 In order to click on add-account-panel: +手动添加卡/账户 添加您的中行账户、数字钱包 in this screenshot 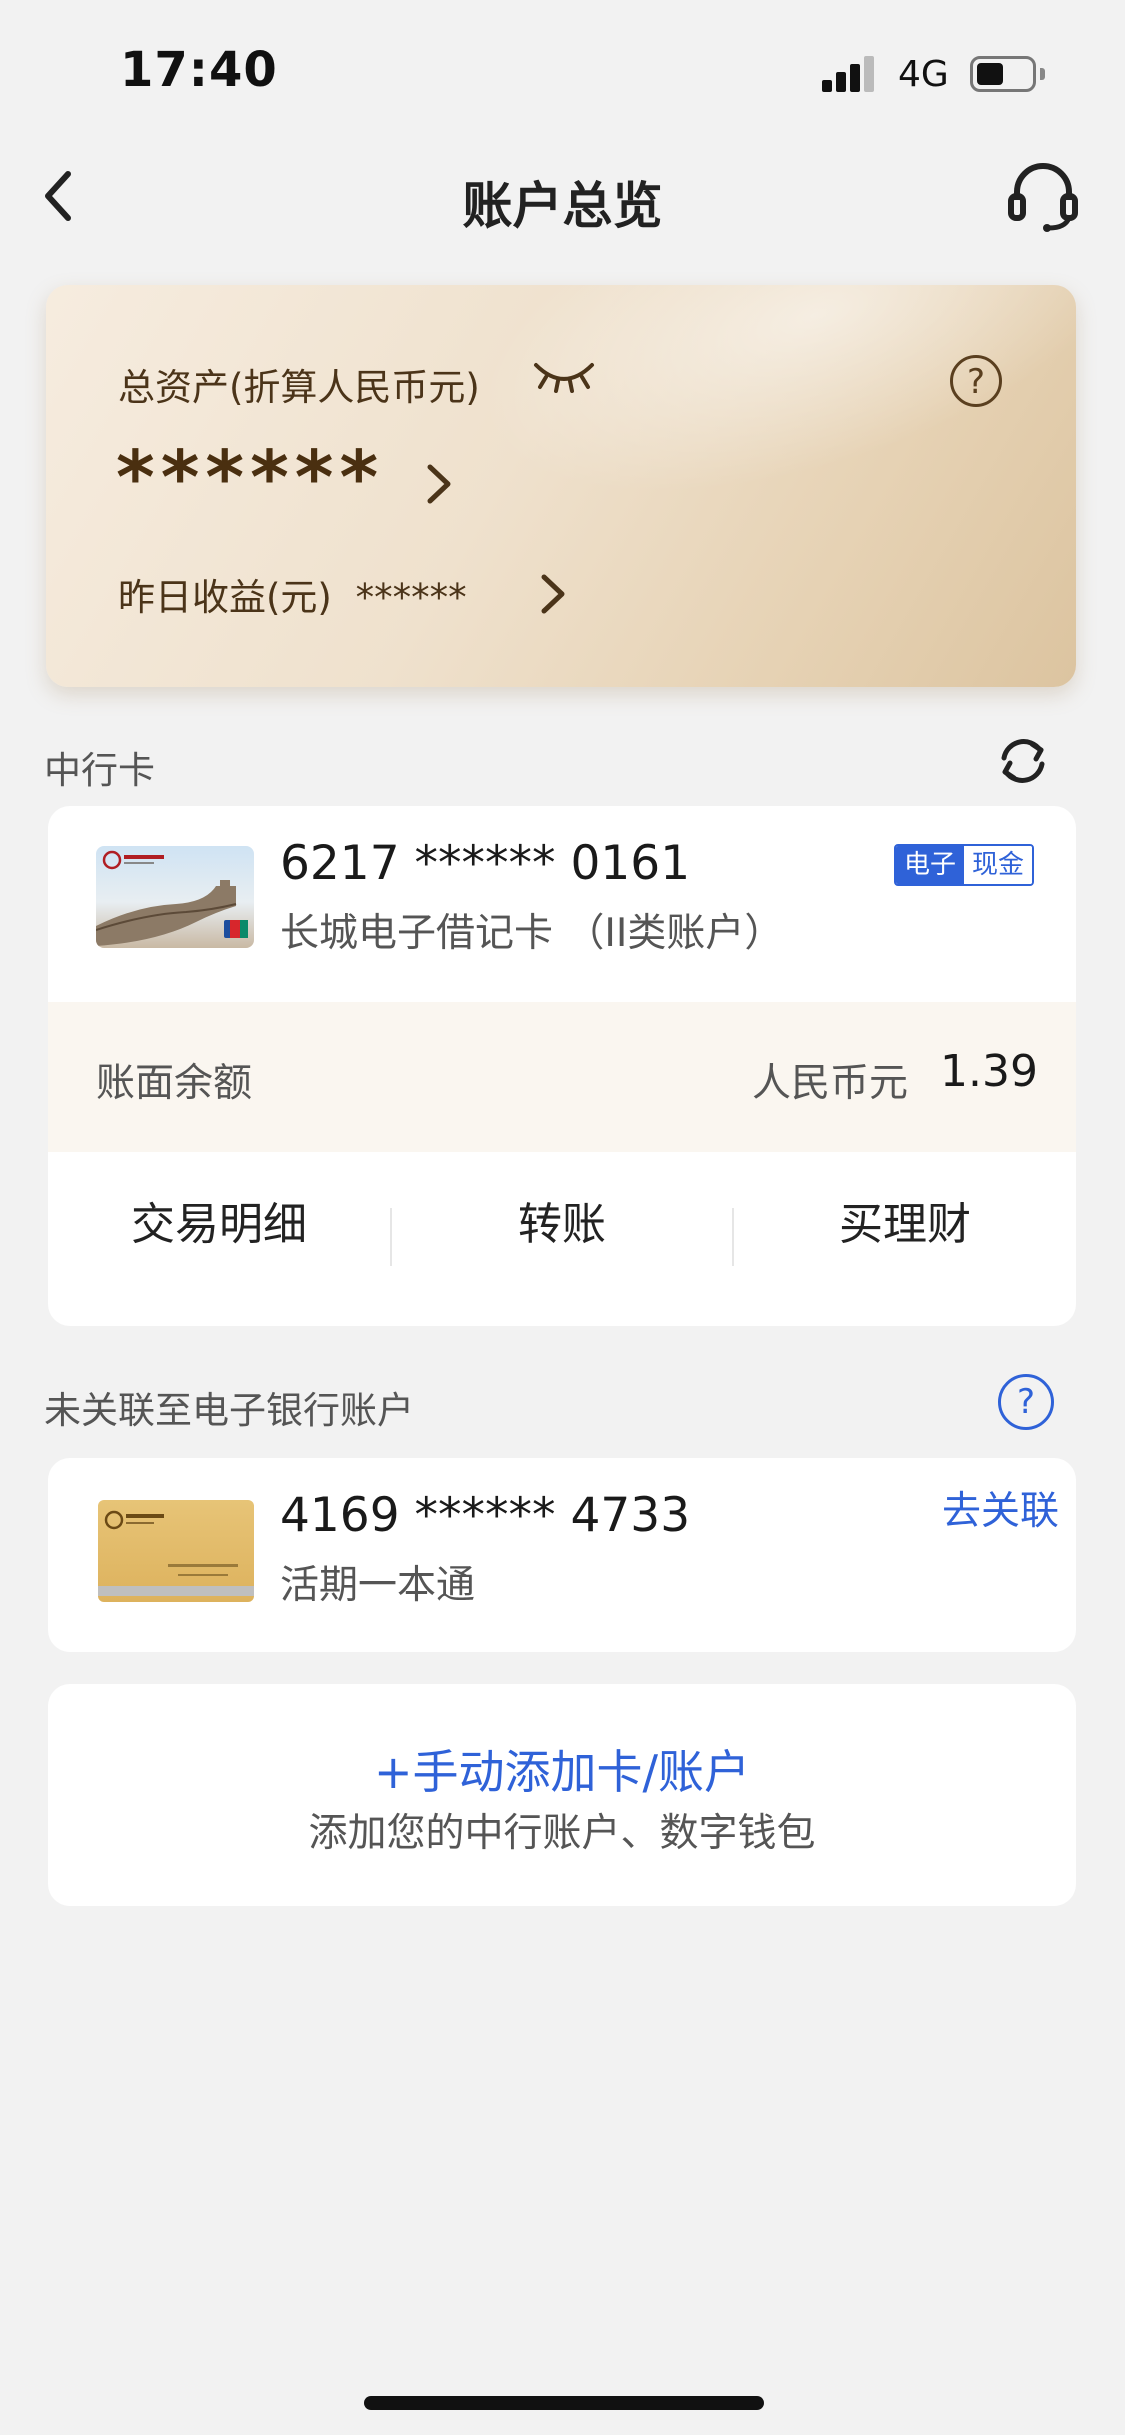, I will do `click(562, 1795)`.